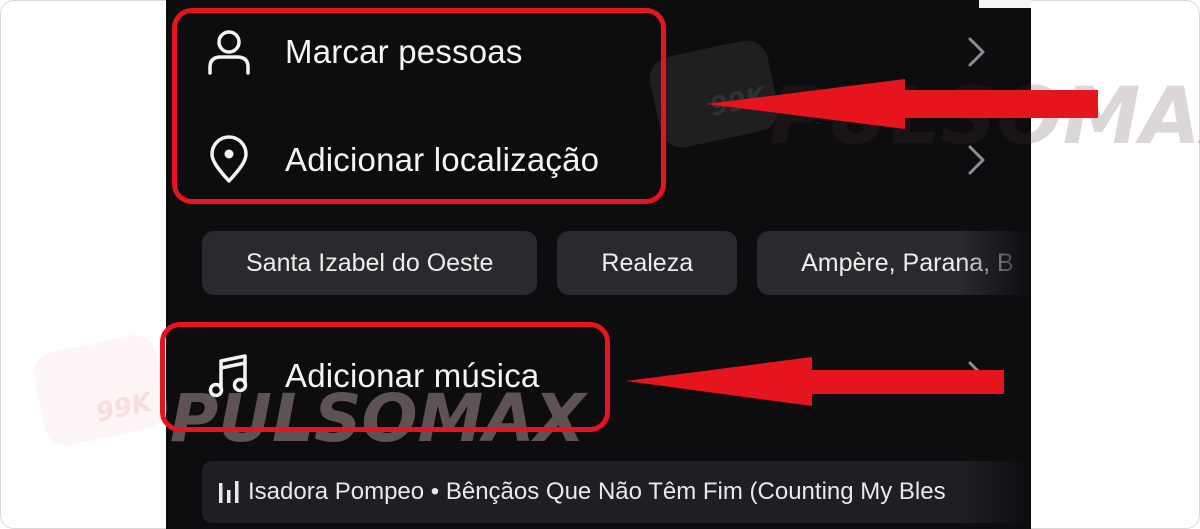  Describe the element at coordinates (598, 52) in the screenshot. I see `tag-people-row: Marcar pessoas` at that location.